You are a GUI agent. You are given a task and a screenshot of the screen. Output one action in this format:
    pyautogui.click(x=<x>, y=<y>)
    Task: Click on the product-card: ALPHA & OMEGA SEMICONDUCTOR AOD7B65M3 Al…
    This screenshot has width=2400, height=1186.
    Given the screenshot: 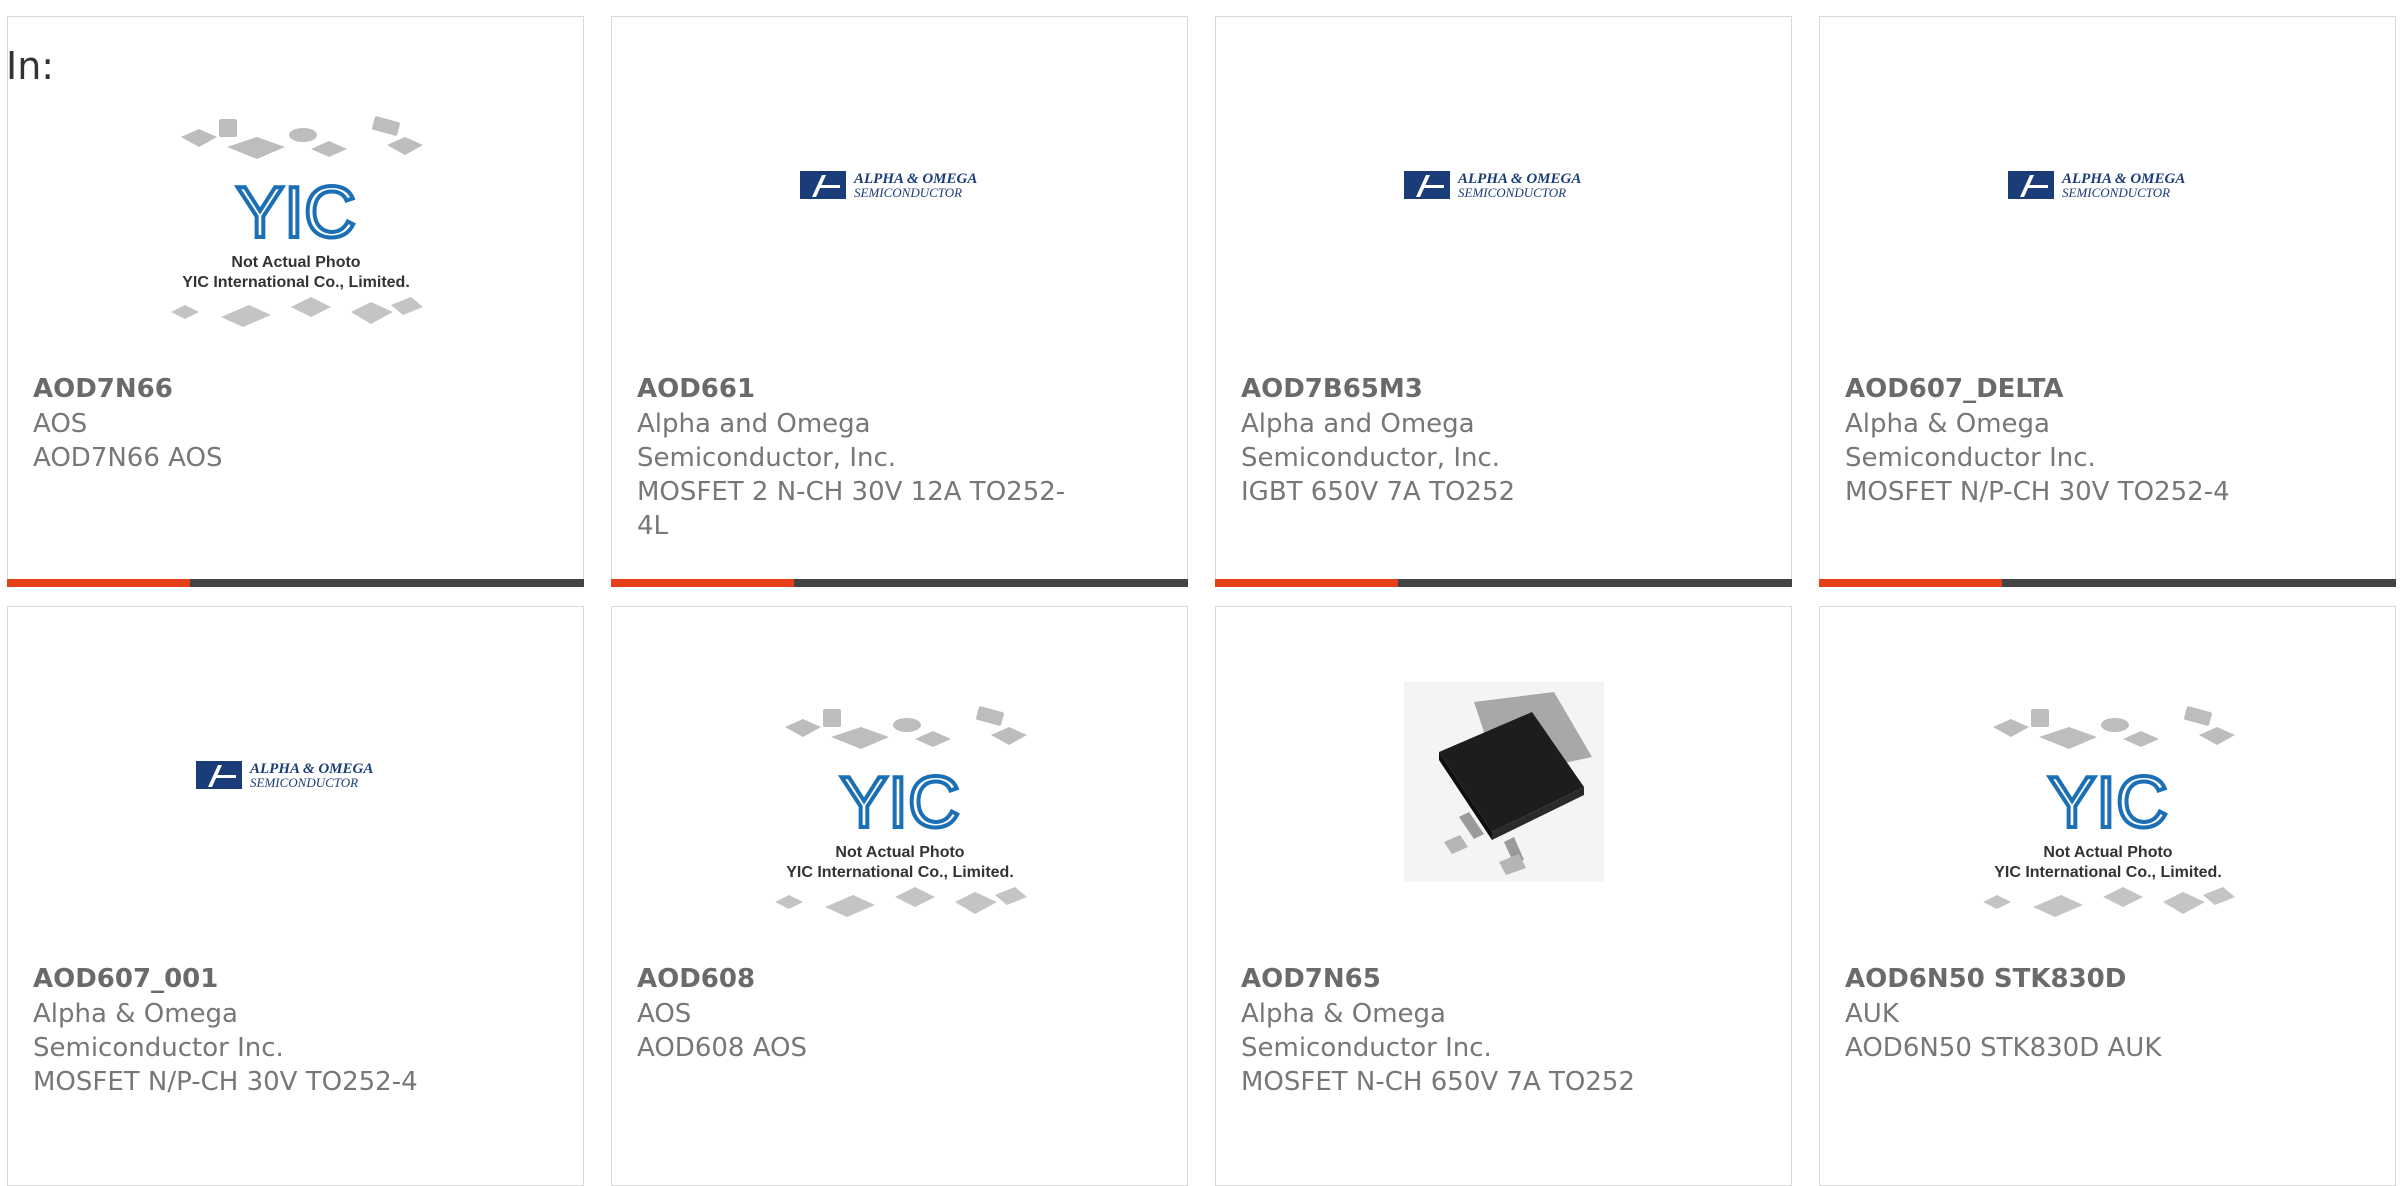 What is the action you would take?
    pyautogui.click(x=1503, y=301)
    